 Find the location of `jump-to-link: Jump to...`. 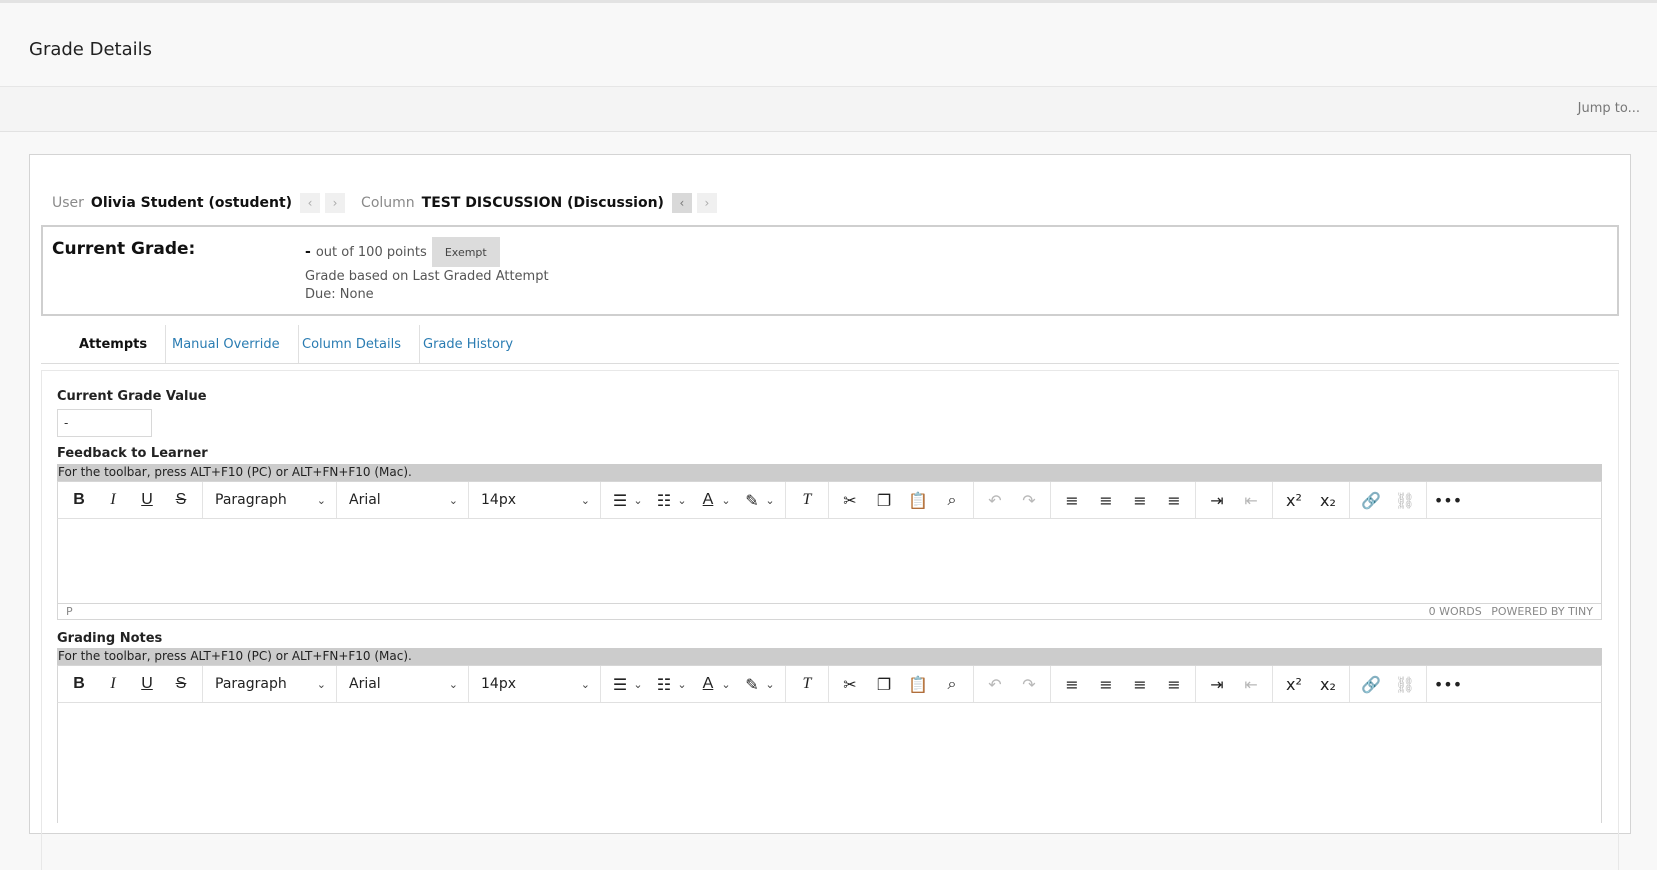

jump-to-link: Jump to... is located at coordinates (1609, 108).